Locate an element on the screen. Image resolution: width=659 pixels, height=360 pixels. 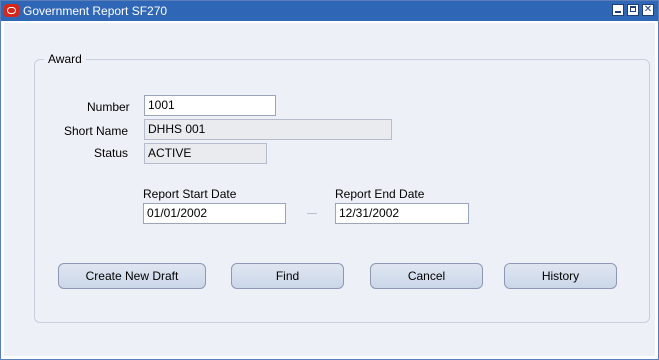
minimize-button is located at coordinates (618, 10).